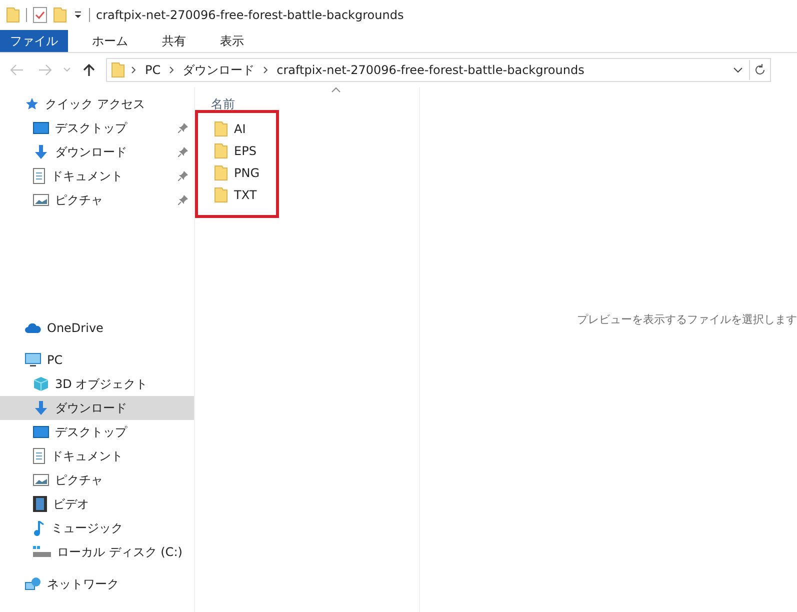 The width and height of the screenshot is (797, 612). I want to click on sidebar-item: クイック アクセス, so click(97, 104).